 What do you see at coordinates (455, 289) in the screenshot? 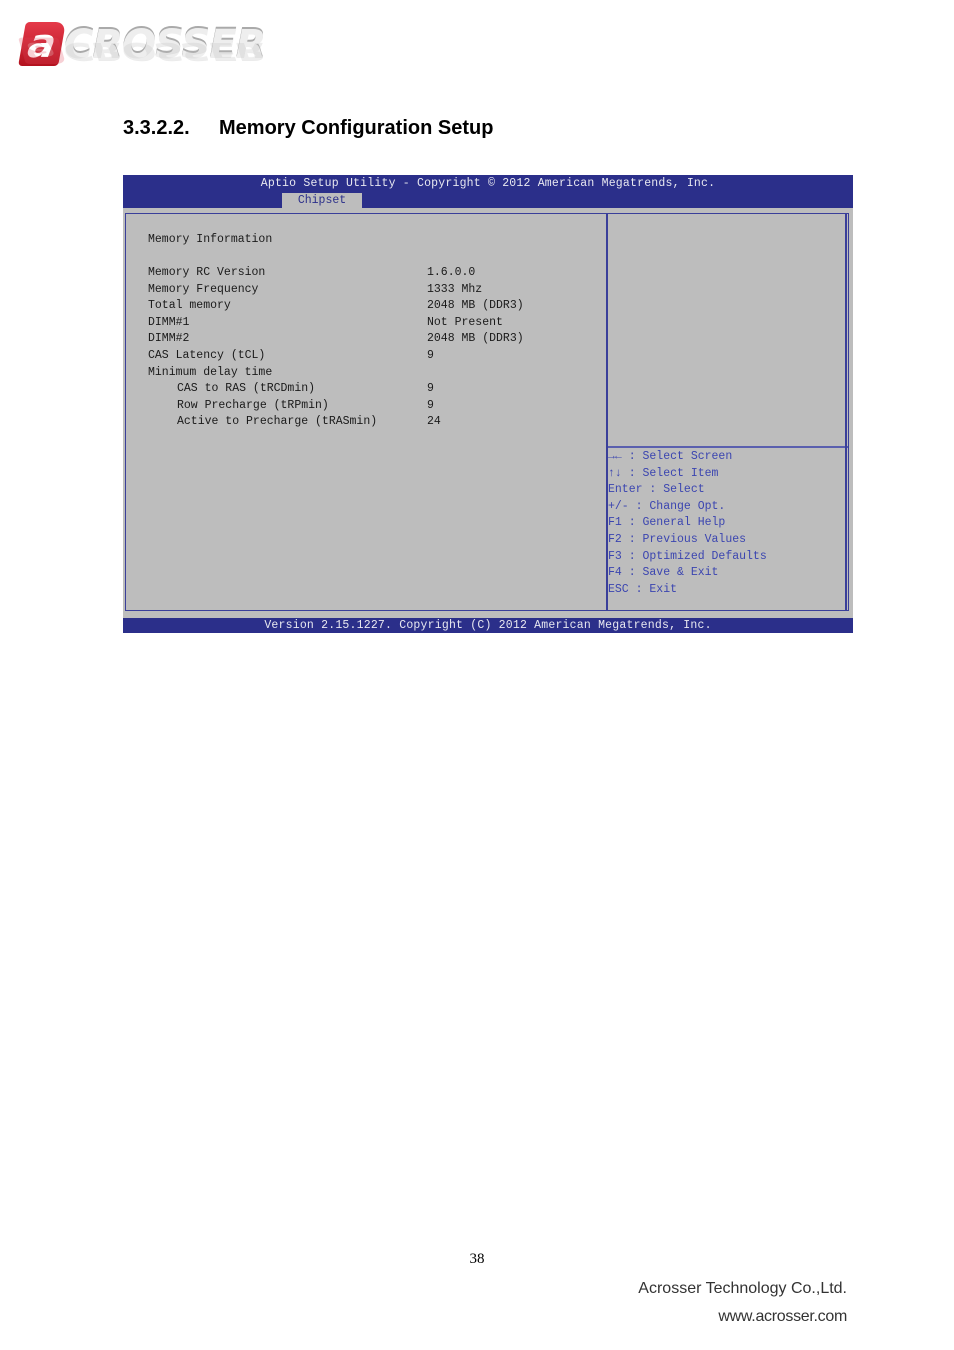
I see `info-value: 1333 Mhz` at bounding box center [455, 289].